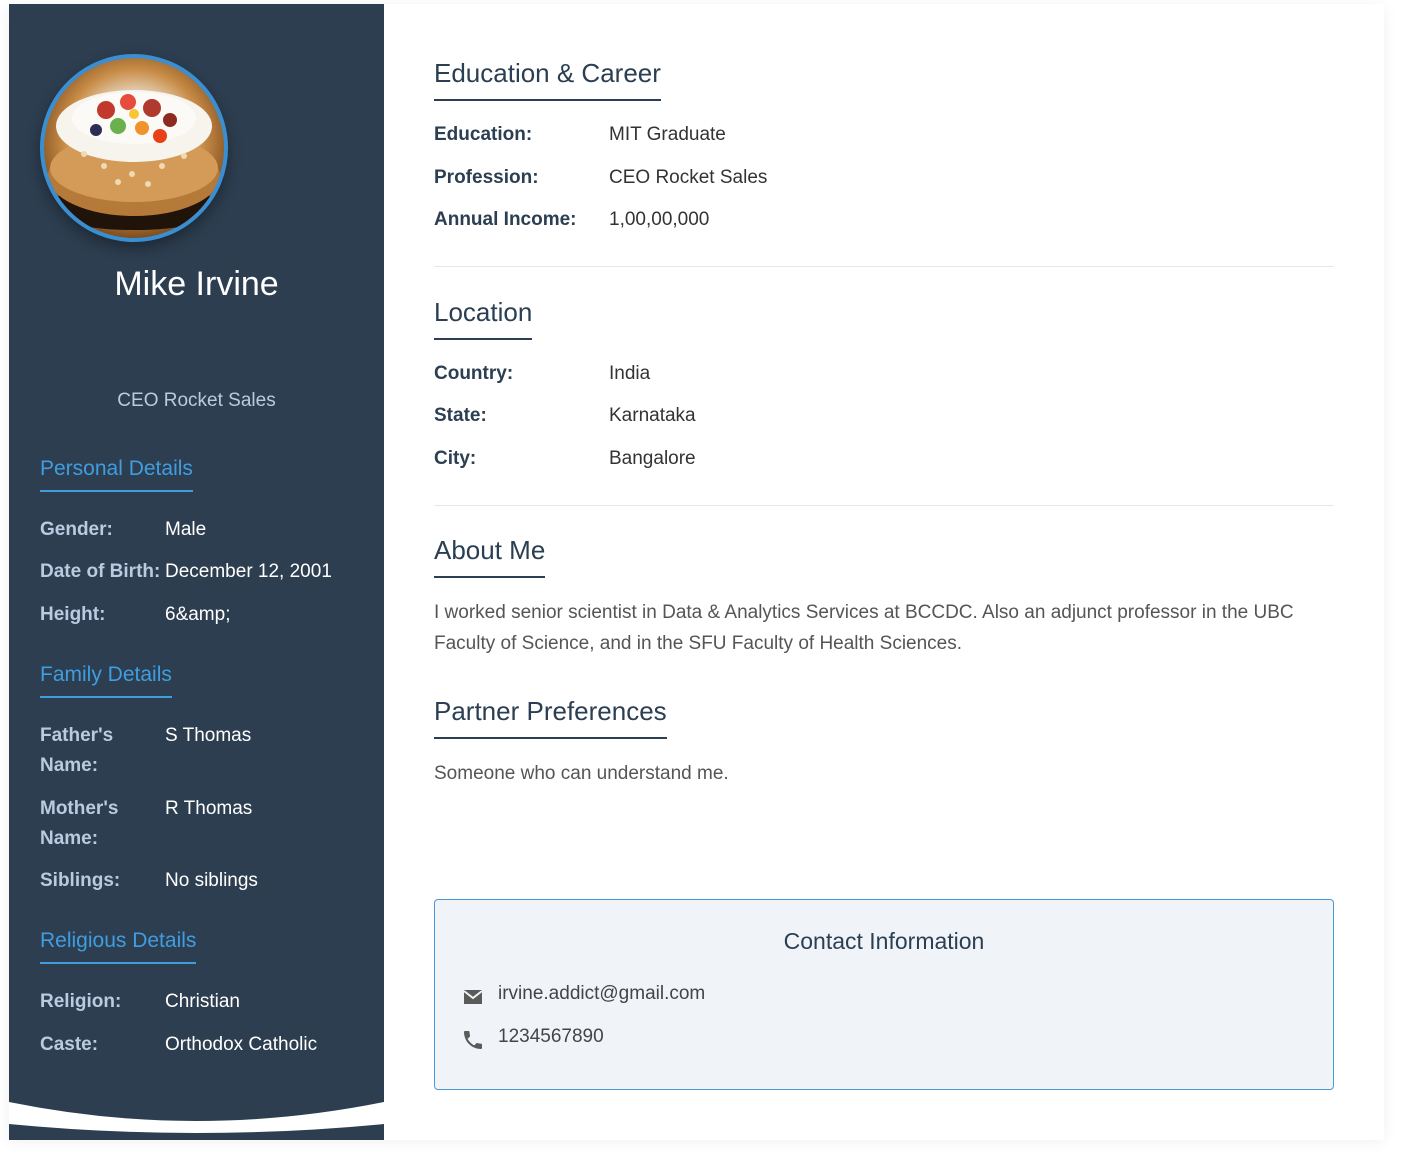  Describe the element at coordinates (688, 177) in the screenshot. I see `info-value: CEO Rocket Sales` at that location.